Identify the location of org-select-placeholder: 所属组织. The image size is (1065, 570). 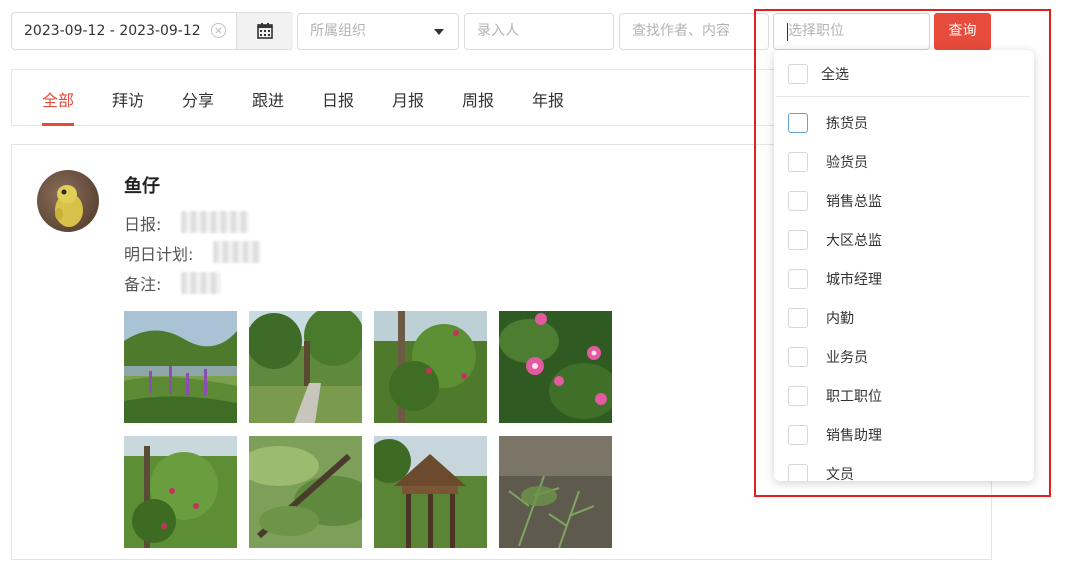
(338, 31).